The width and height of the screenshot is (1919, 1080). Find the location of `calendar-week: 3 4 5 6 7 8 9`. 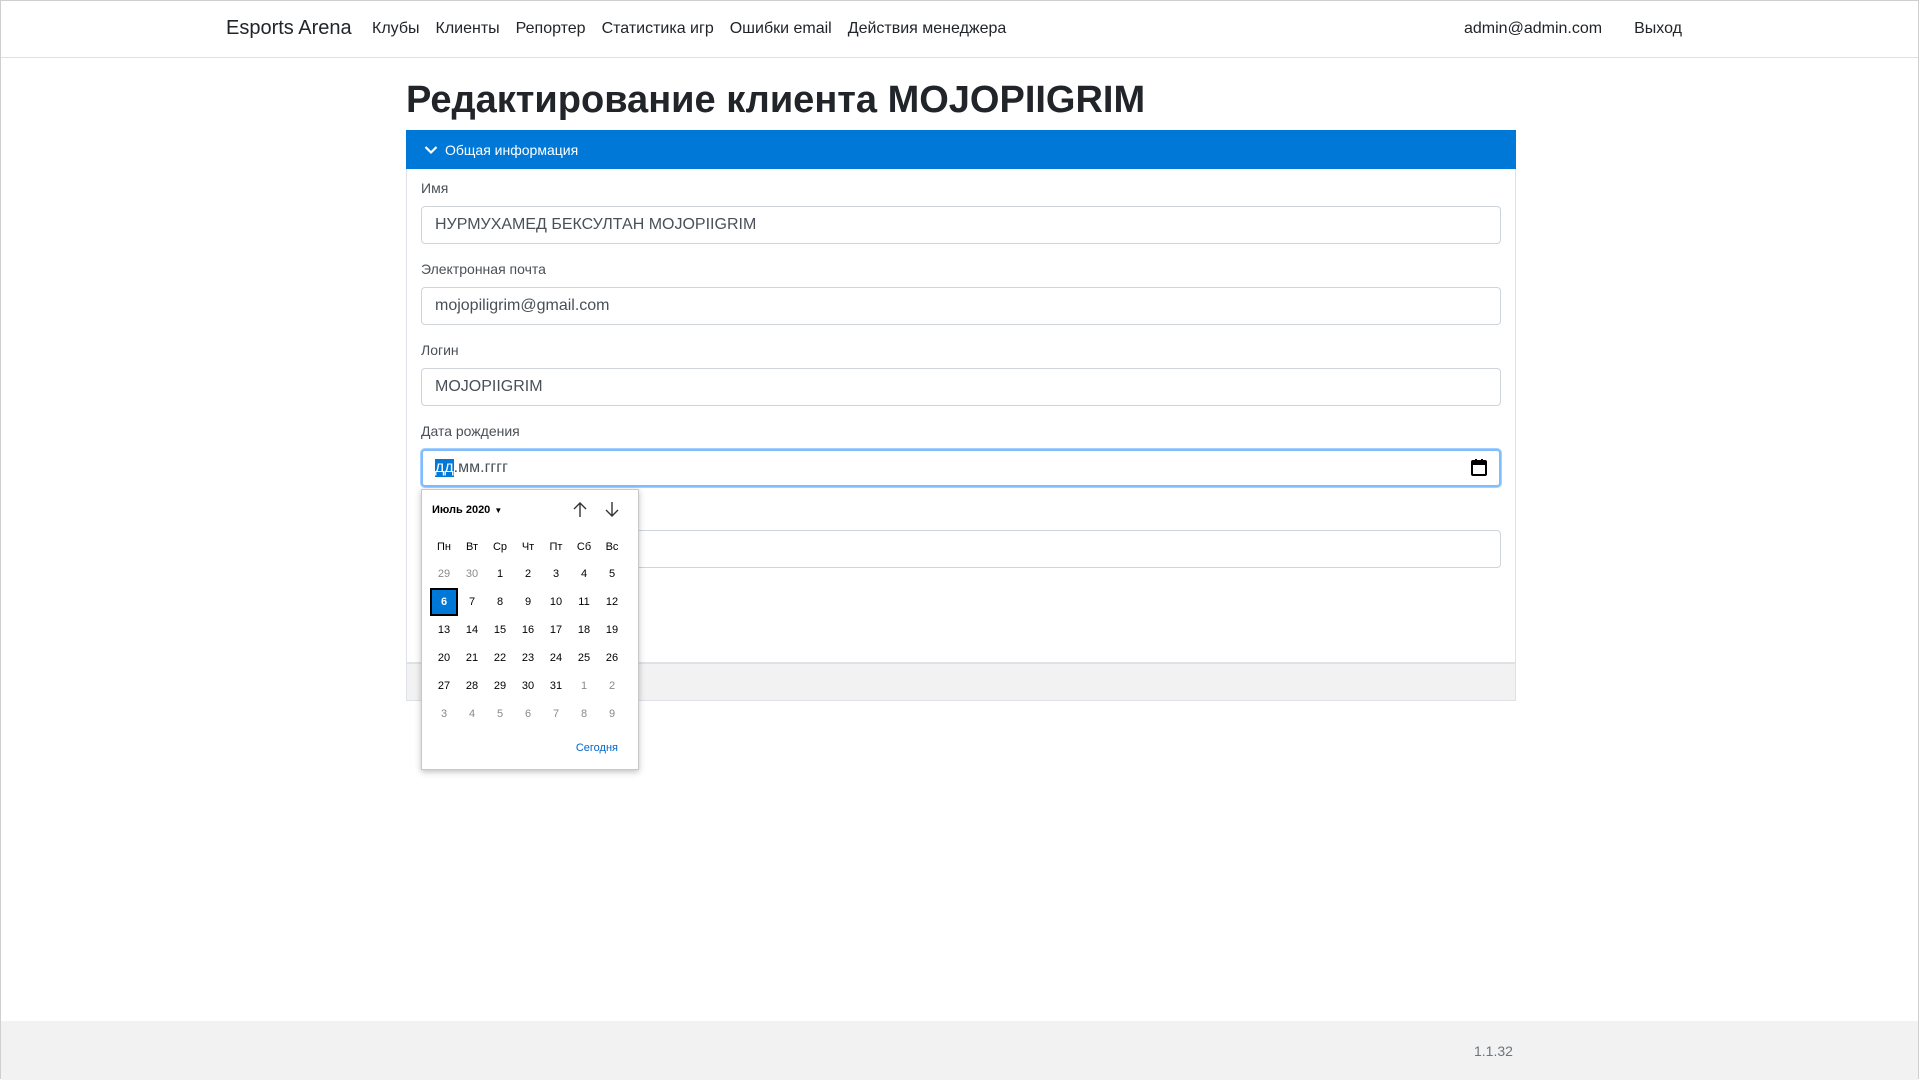

calendar-week: 3 4 5 6 7 8 9 is located at coordinates (528, 714).